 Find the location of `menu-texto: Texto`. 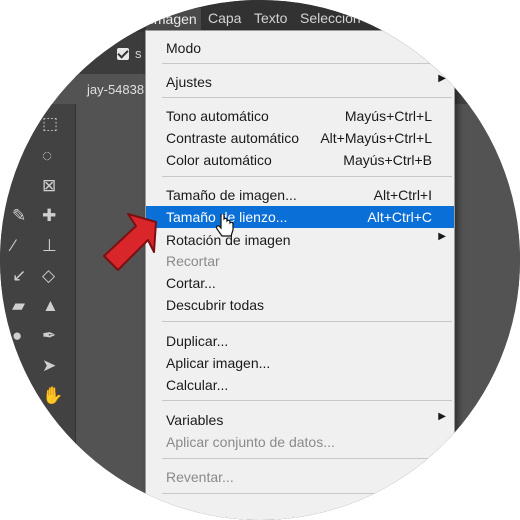

menu-texto: Texto is located at coordinates (270, 18).